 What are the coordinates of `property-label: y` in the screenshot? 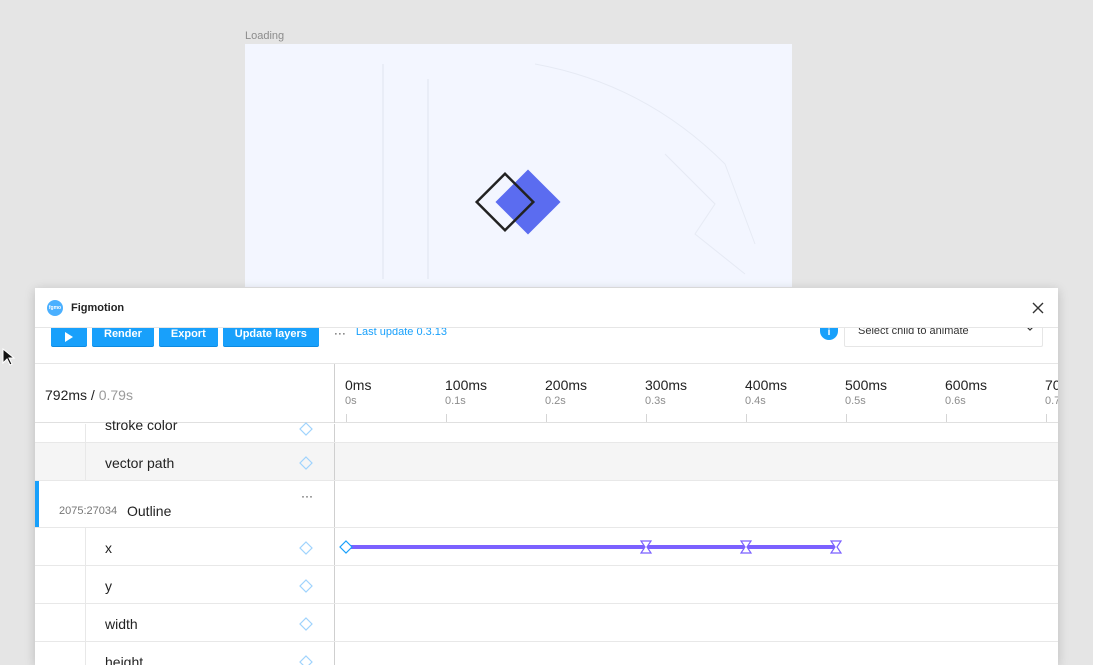 It's located at (108, 586).